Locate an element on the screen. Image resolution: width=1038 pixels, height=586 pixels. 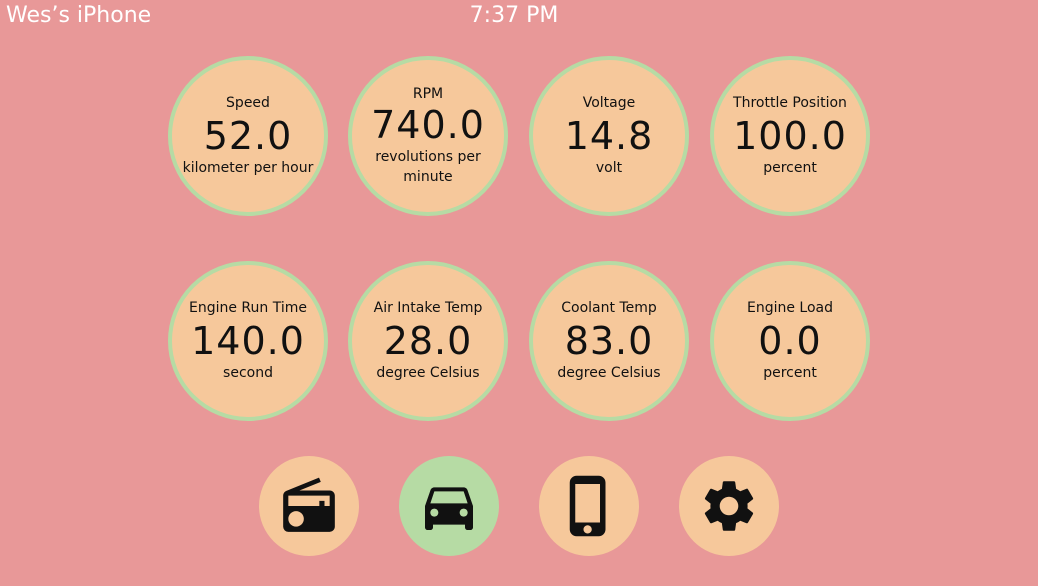
gauge-air-intake-temp: Air Intake Temp 28.0 degree Celsius is located at coordinates (428, 341).